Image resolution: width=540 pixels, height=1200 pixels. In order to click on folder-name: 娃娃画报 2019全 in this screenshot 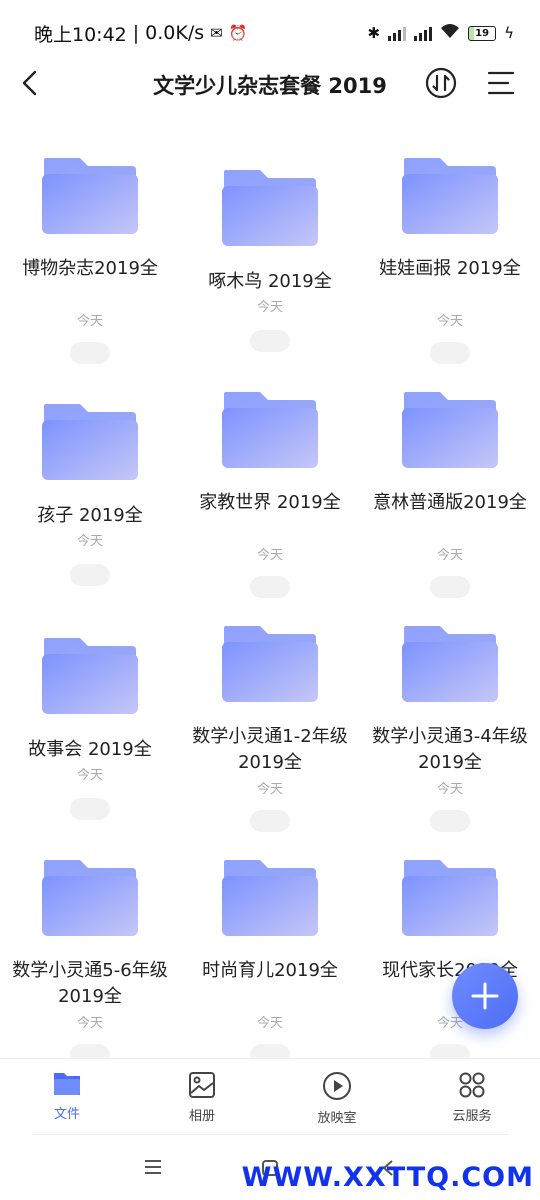, I will do `click(450, 268)`.